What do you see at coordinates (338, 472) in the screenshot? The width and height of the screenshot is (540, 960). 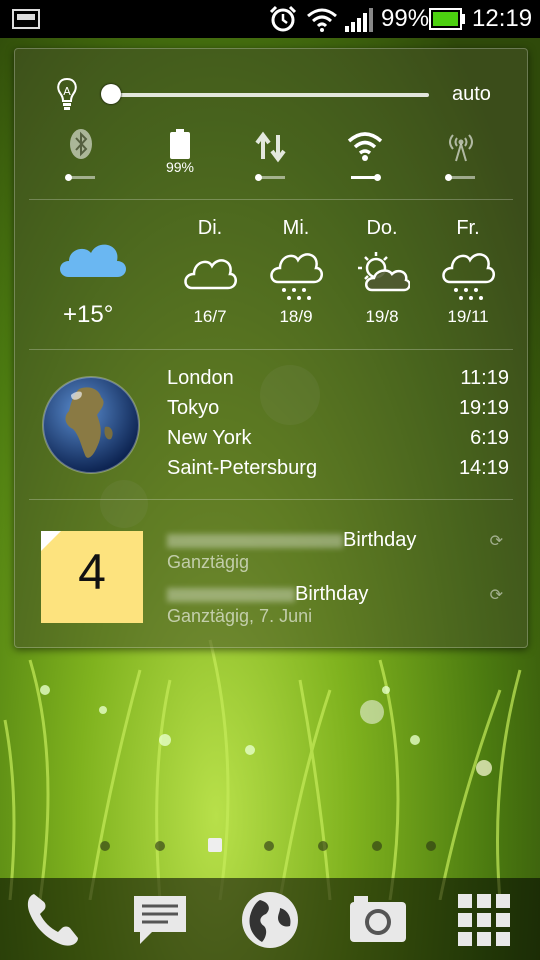 I see `clock-row: Saint-Petersburg 14:19` at bounding box center [338, 472].